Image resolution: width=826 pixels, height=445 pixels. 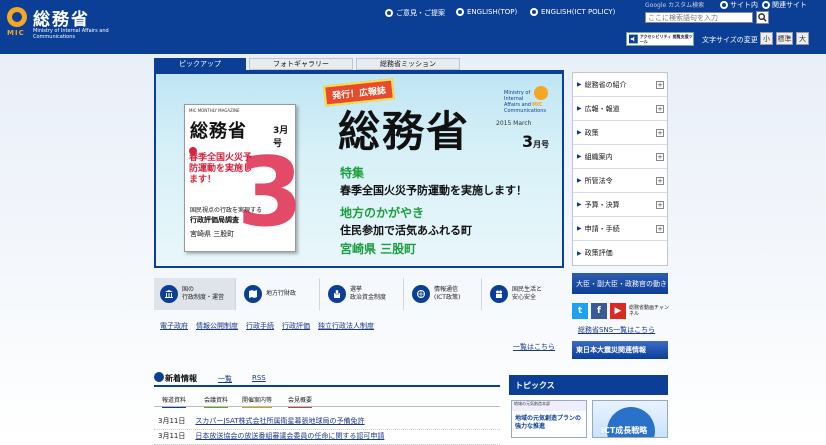 What do you see at coordinates (203, 293) in the screenshot?
I see `category-label: 国の 行政制度・運営` at bounding box center [203, 293].